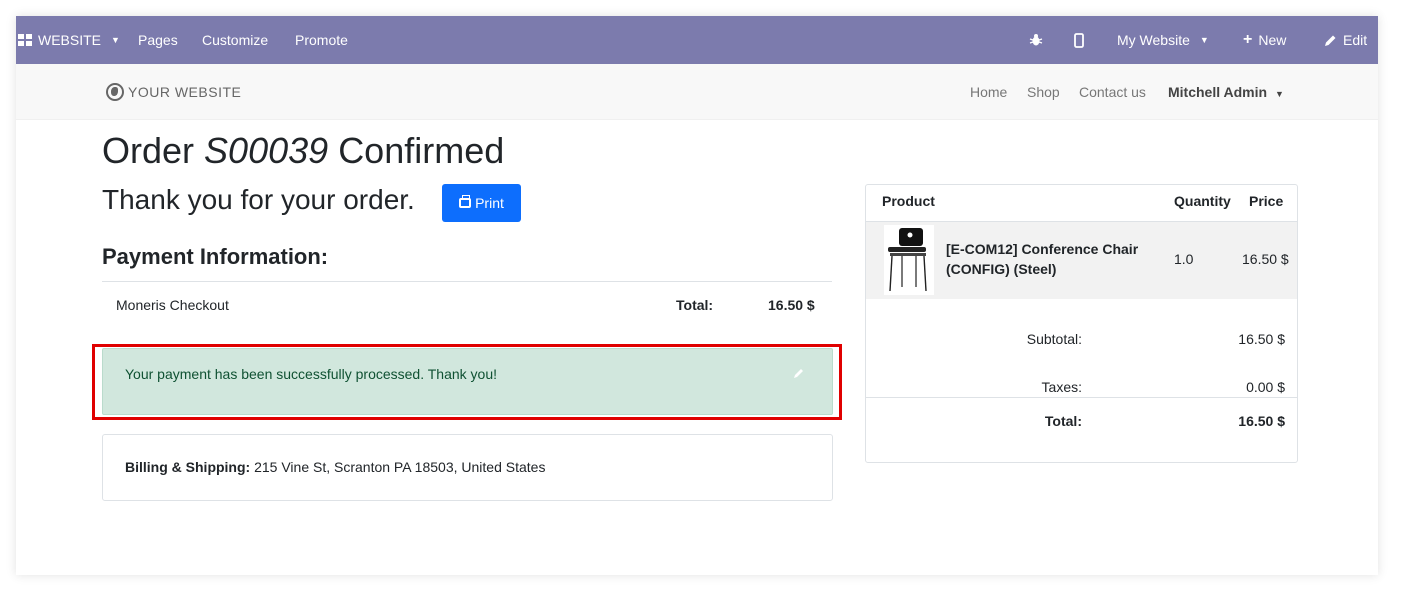  I want to click on customize-menu: Customize, so click(235, 40).